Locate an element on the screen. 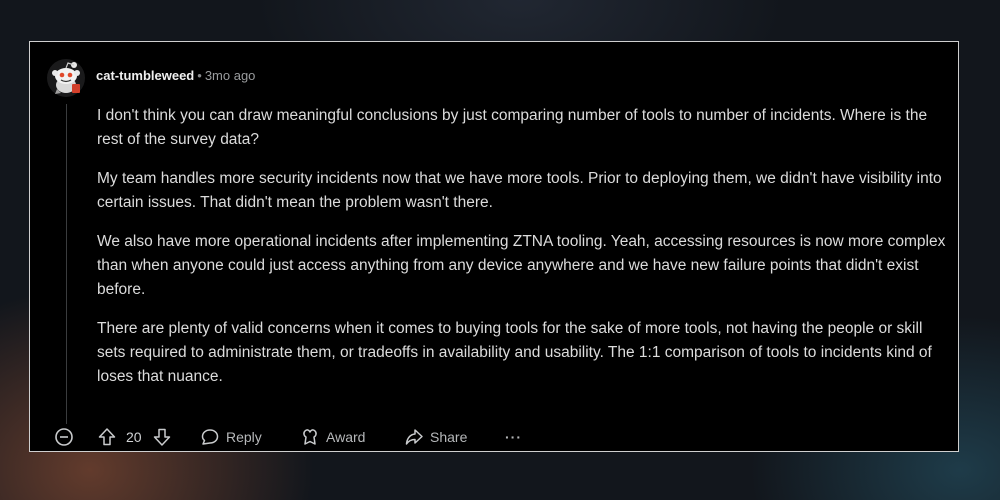  share-label: Share is located at coordinates (449, 437).